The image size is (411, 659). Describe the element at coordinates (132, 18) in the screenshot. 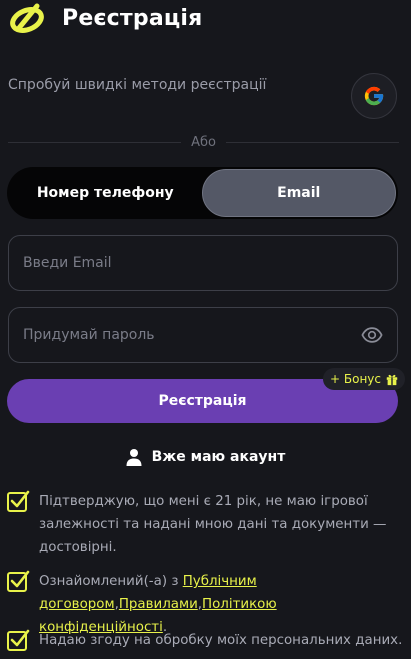

I see `page-title: Реєстрація` at that location.